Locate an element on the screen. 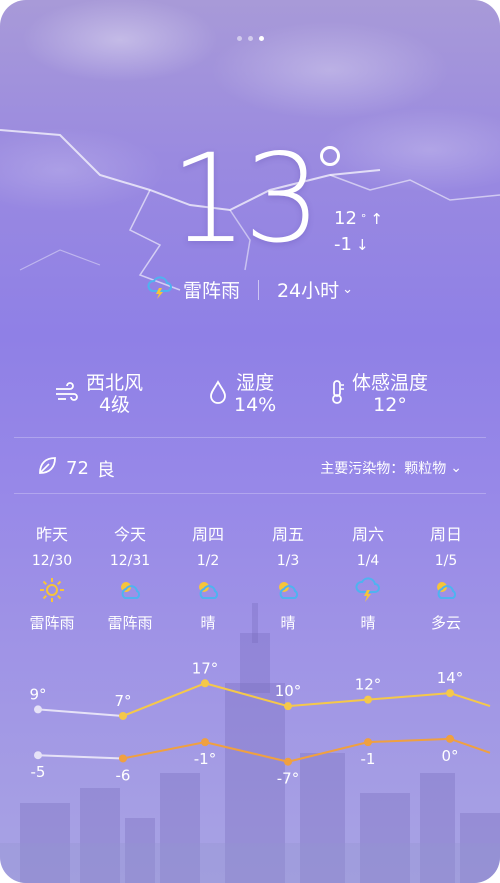 The width and height of the screenshot is (500, 883). divider-top is located at coordinates (250, 437).